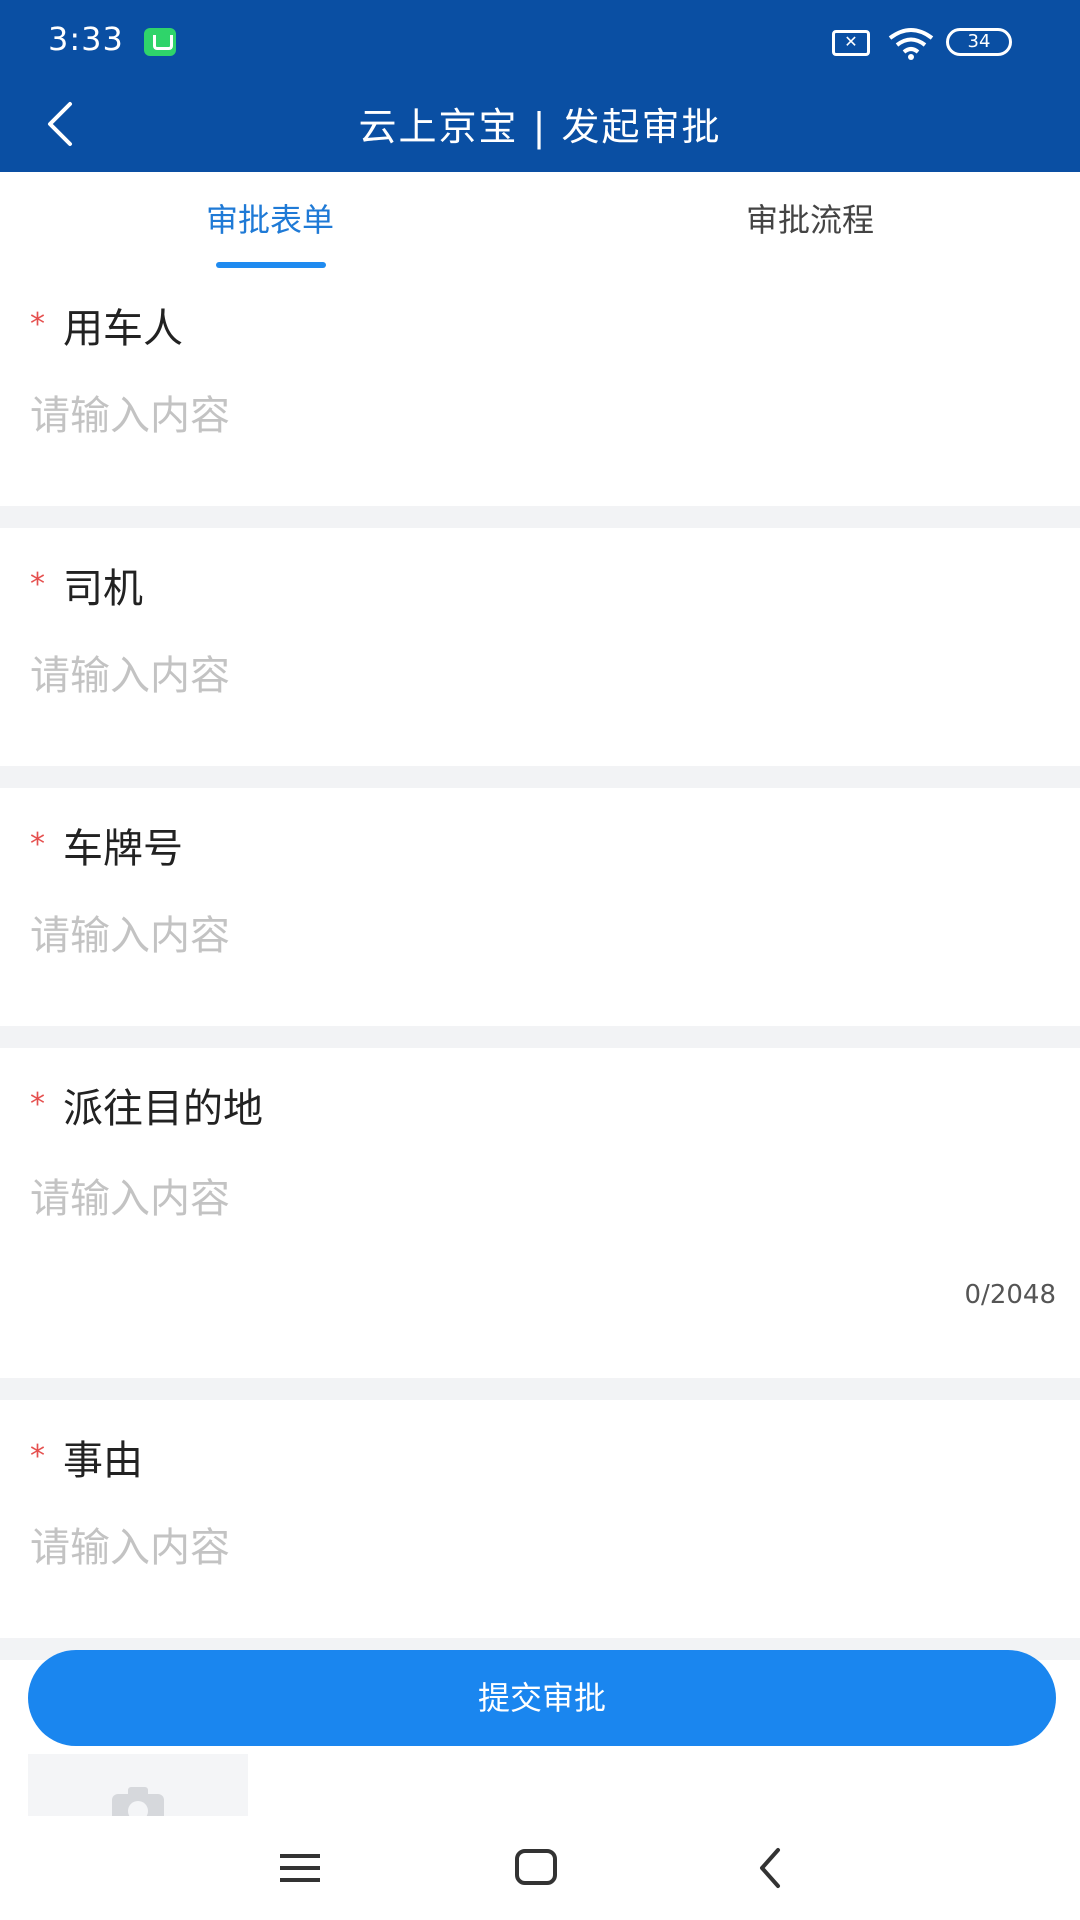  I want to click on tab-approval-form: 审批表单, so click(270, 220).